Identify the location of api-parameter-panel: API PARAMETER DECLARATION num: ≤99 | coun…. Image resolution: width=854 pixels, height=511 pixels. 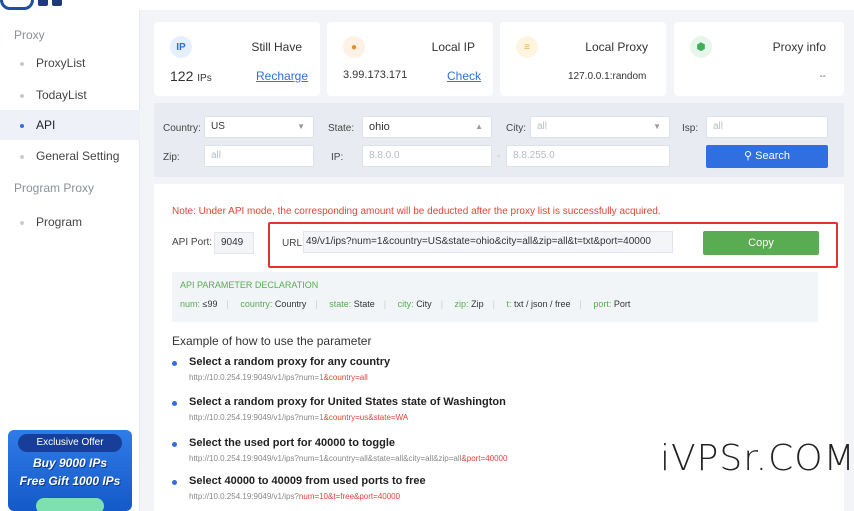
(495, 297).